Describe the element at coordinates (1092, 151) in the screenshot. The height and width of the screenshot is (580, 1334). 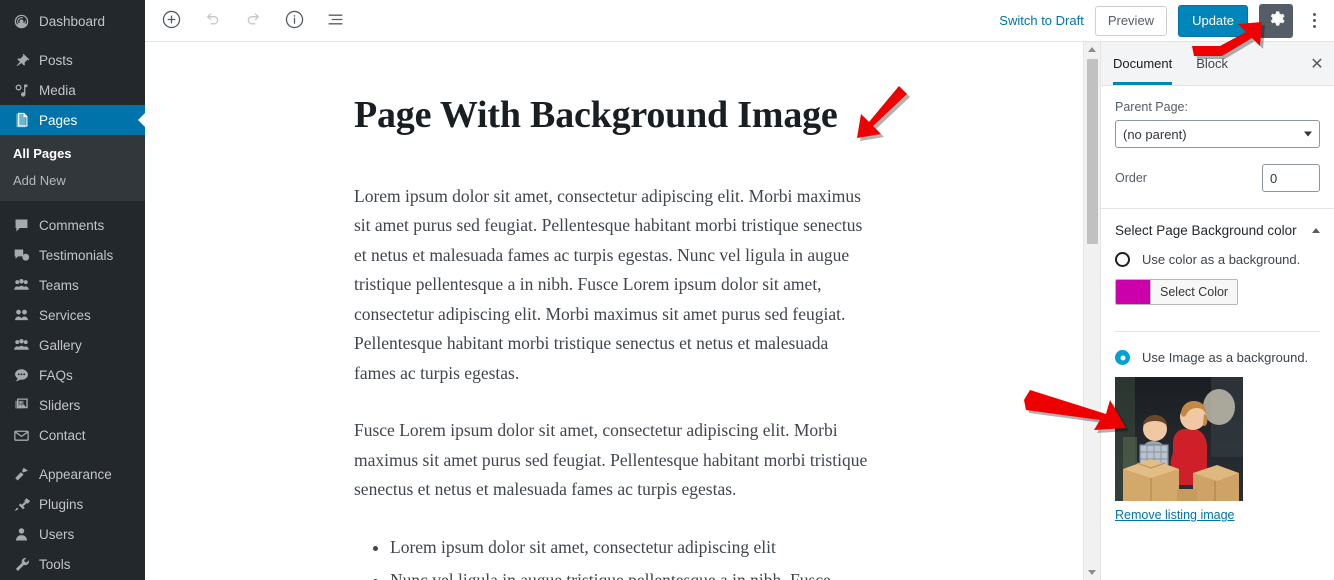
I see `scroll-thumb` at that location.